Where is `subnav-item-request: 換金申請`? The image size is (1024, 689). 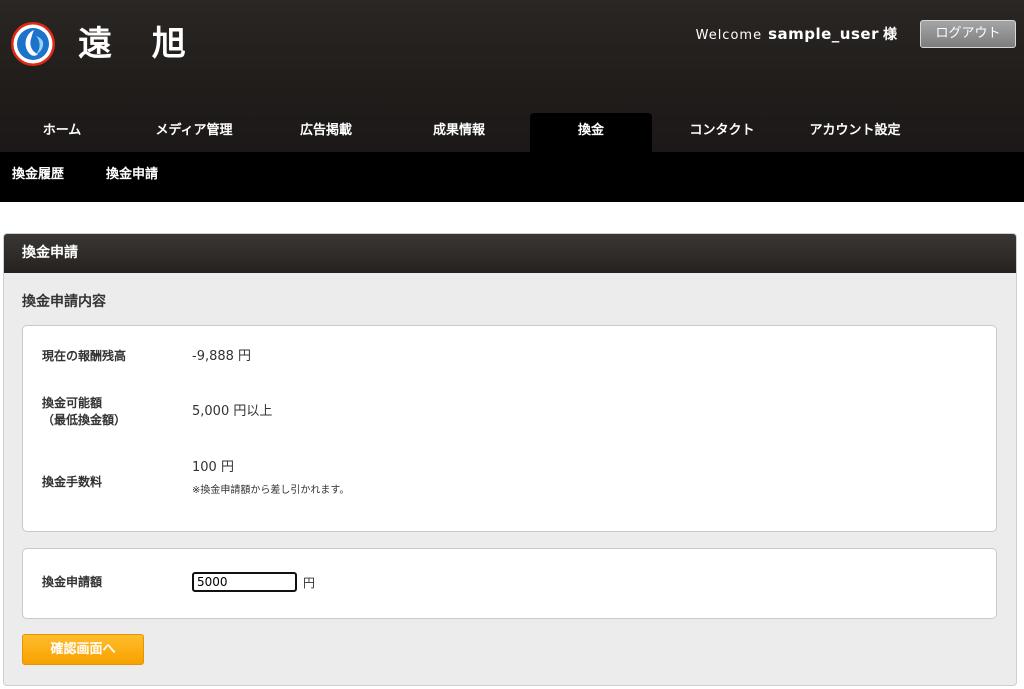 subnav-item-request: 換金申請 is located at coordinates (132, 175).